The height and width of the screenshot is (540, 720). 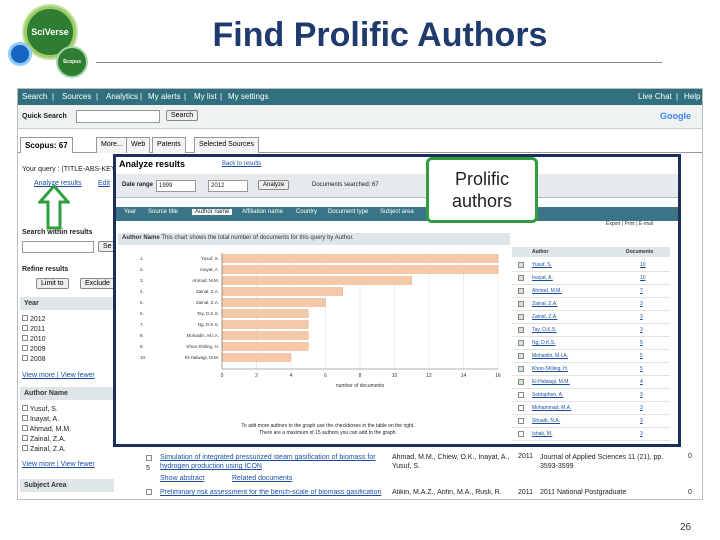 I want to click on print-link: Print, so click(x=630, y=224).